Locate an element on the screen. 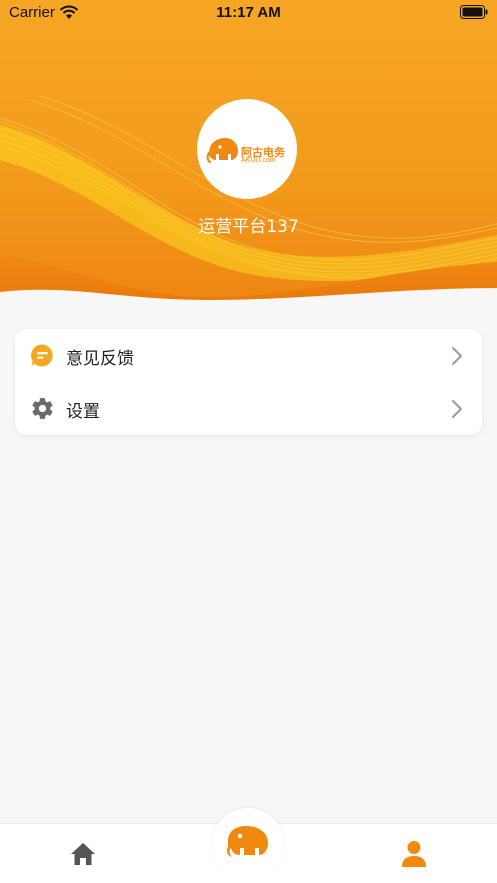 Image resolution: width=497 pixels, height=883 pixels. tab-center-logo is located at coordinates (248, 844).